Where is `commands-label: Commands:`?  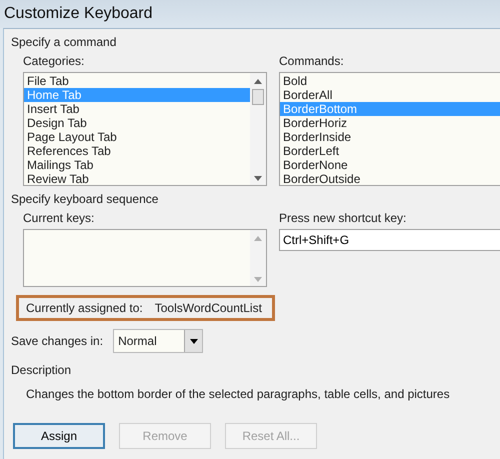
commands-label: Commands: is located at coordinates (311, 61).